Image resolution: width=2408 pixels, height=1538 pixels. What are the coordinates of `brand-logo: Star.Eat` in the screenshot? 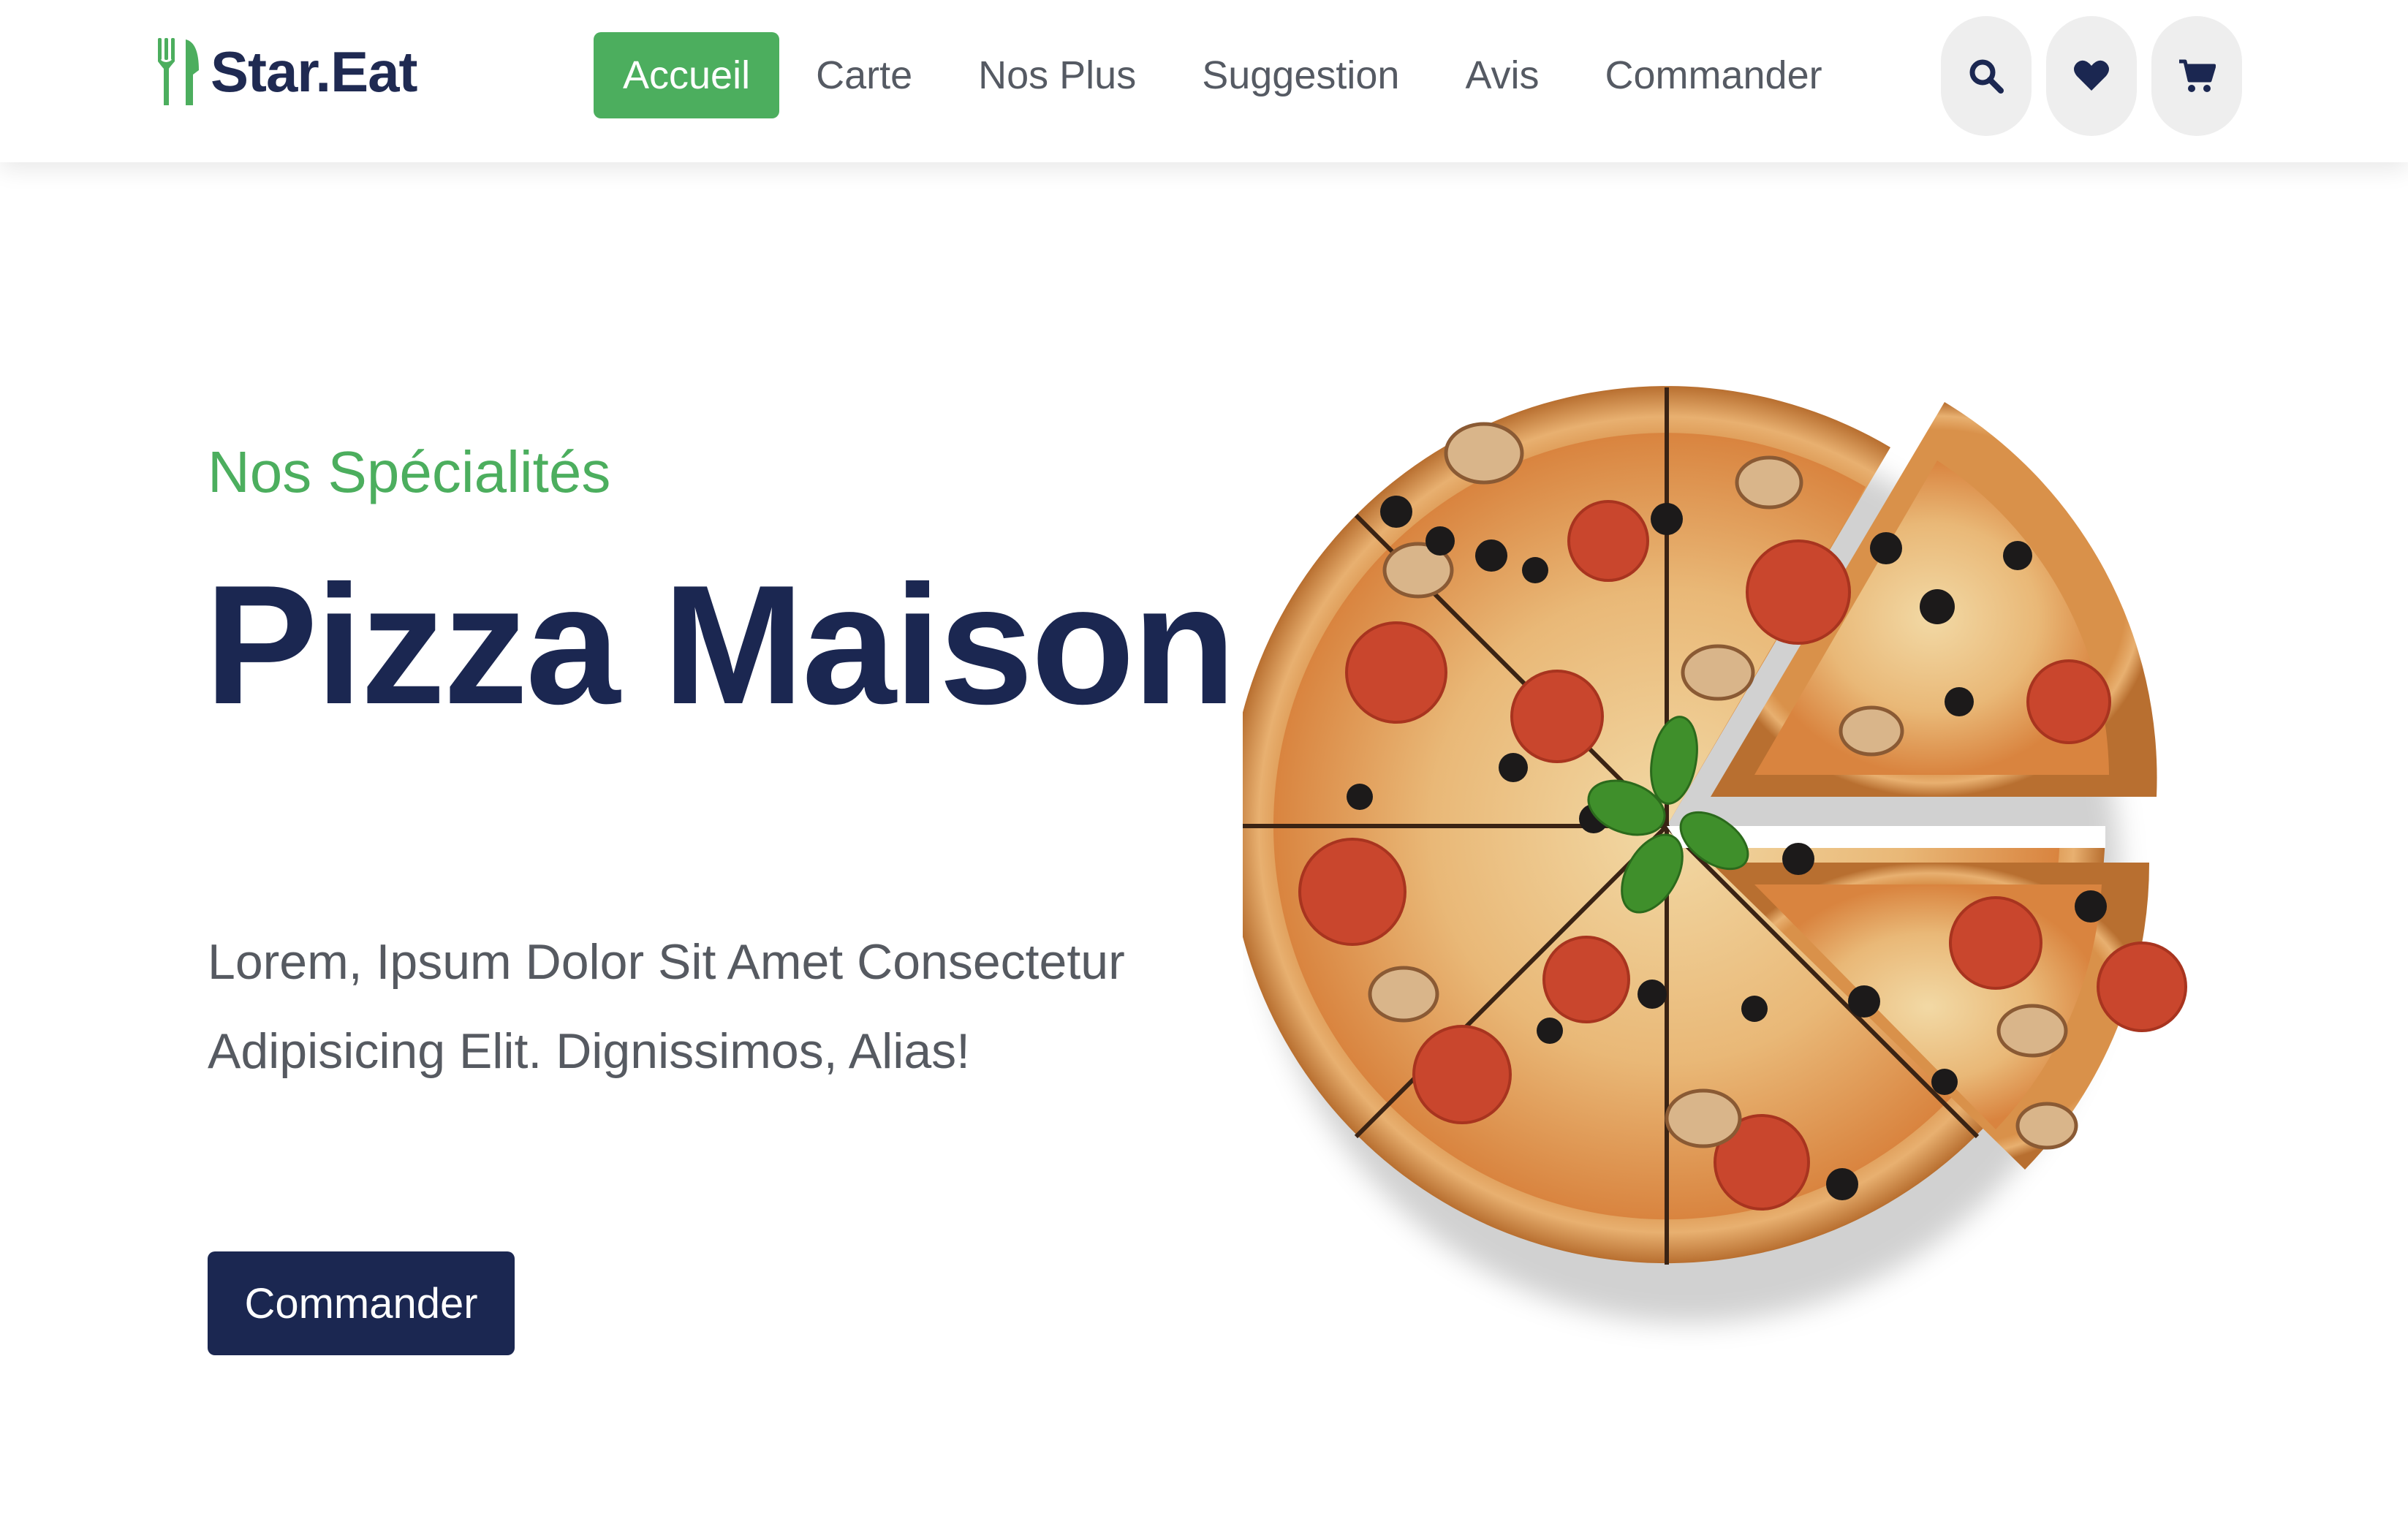 It's located at (286, 71).